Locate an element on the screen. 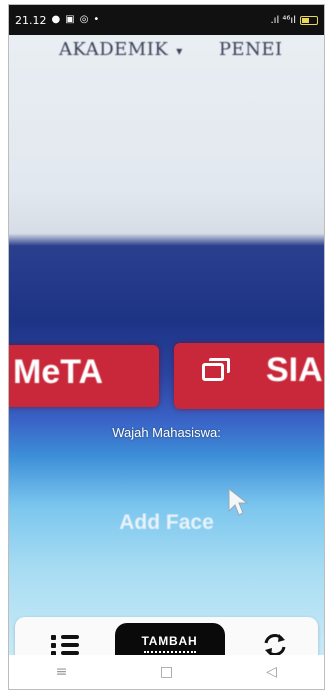 The height and width of the screenshot is (692, 330). penelitian-text: PENEI is located at coordinates (250, 49).